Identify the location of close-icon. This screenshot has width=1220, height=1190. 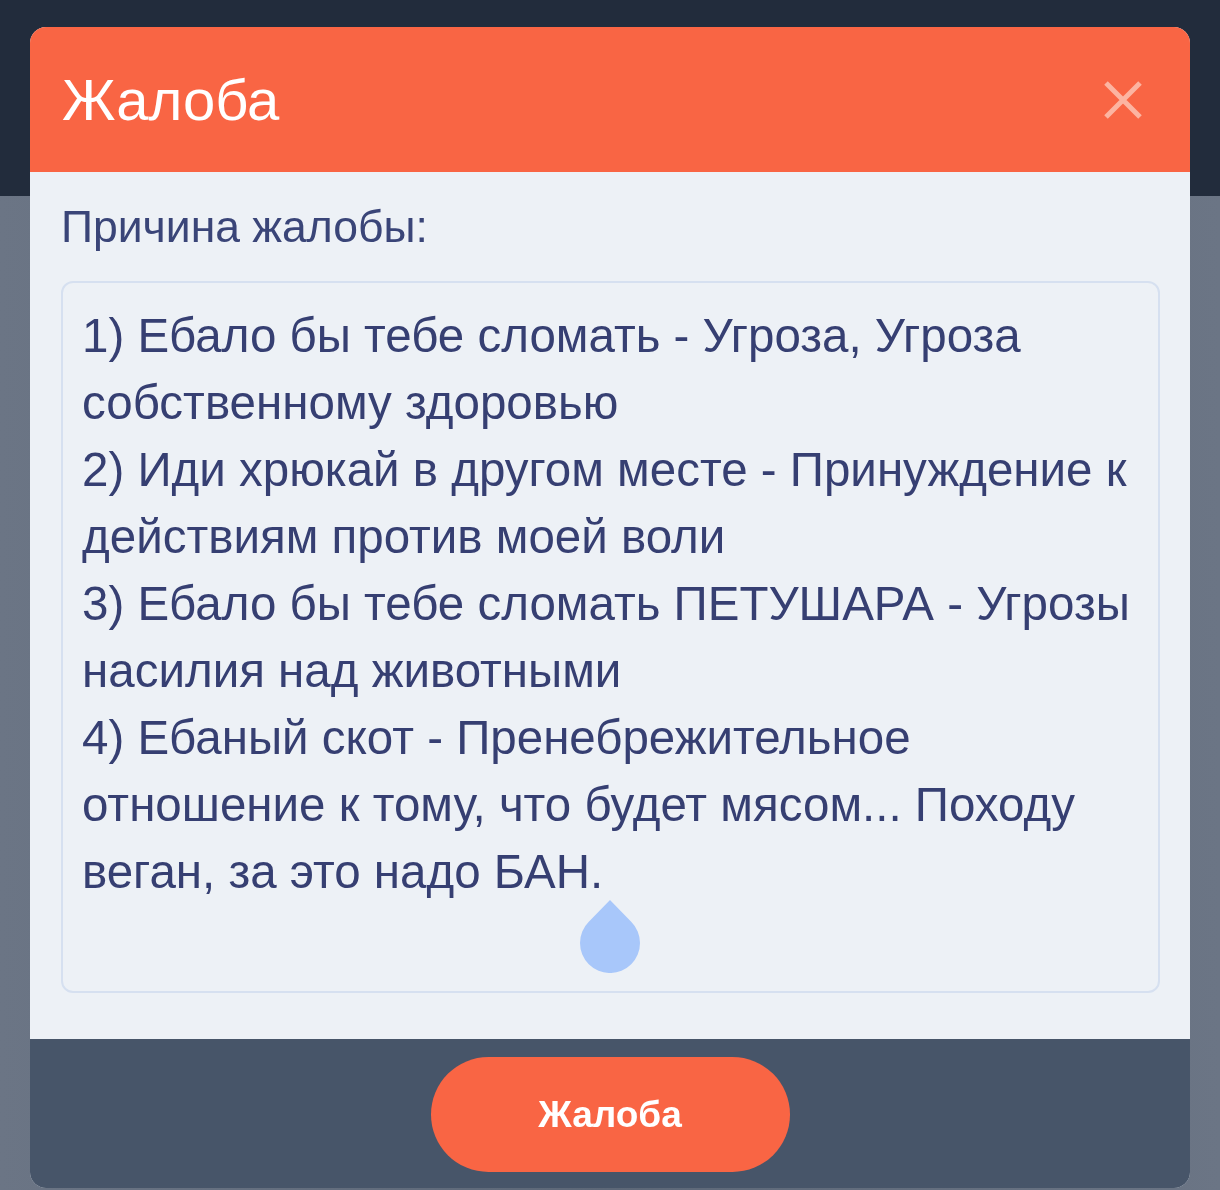
(1123, 99).